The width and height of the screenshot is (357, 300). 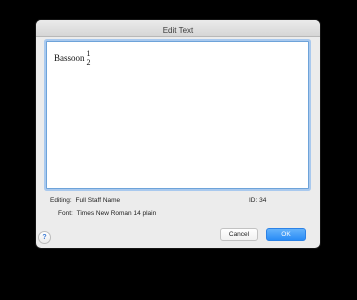 I want to click on help-button: ?, so click(x=44, y=237).